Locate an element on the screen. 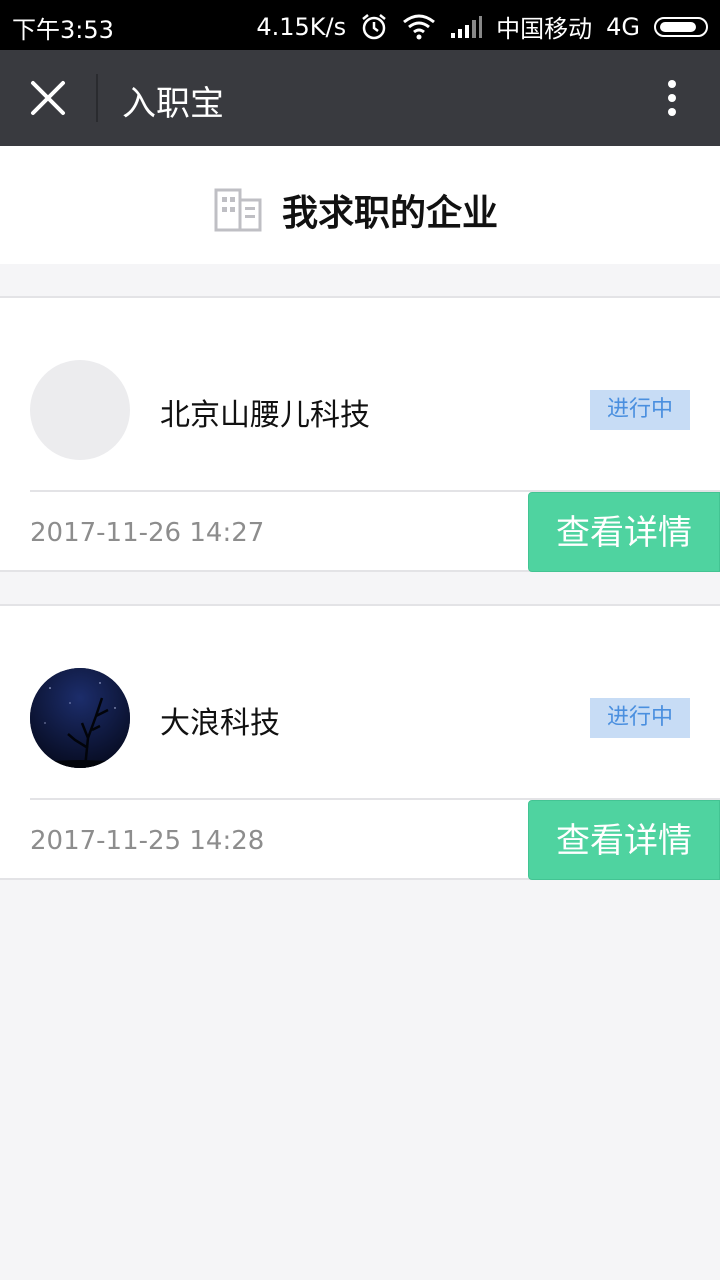 The width and height of the screenshot is (720, 1280). nav-divider is located at coordinates (97, 98).